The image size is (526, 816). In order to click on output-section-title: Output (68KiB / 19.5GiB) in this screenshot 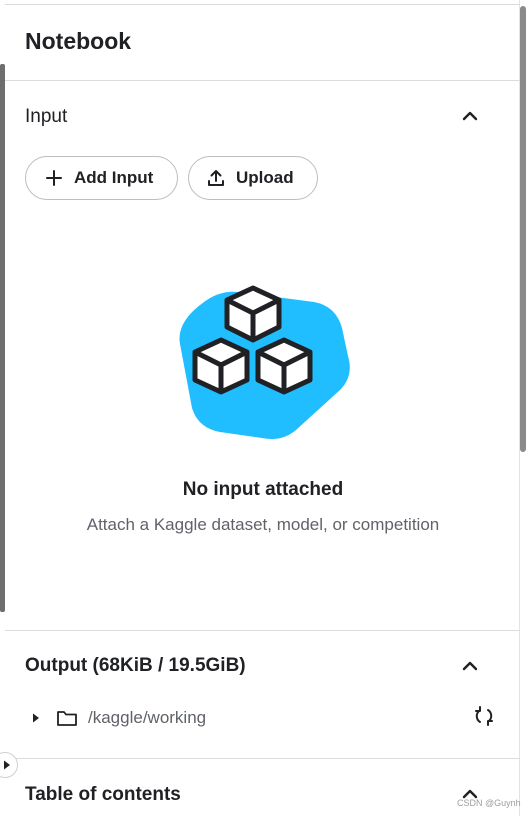, I will do `click(135, 665)`.